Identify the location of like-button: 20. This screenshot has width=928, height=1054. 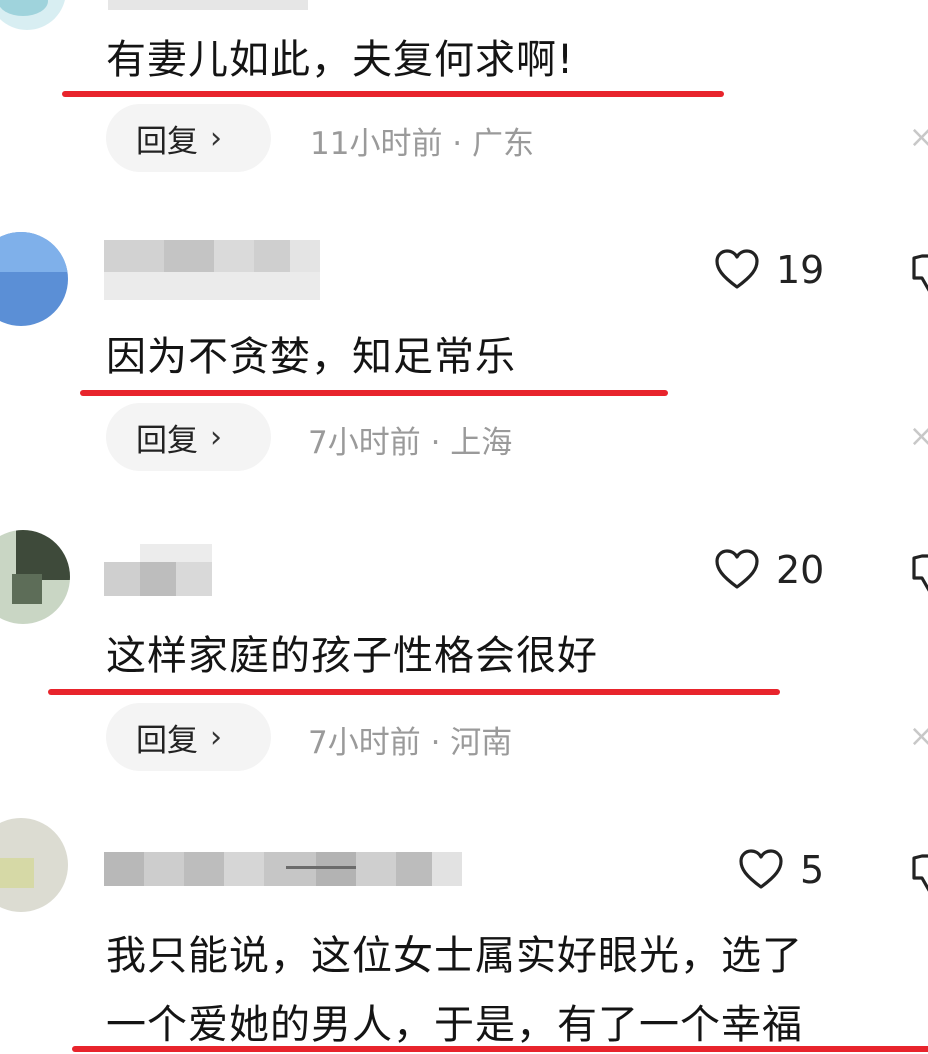
(769, 570).